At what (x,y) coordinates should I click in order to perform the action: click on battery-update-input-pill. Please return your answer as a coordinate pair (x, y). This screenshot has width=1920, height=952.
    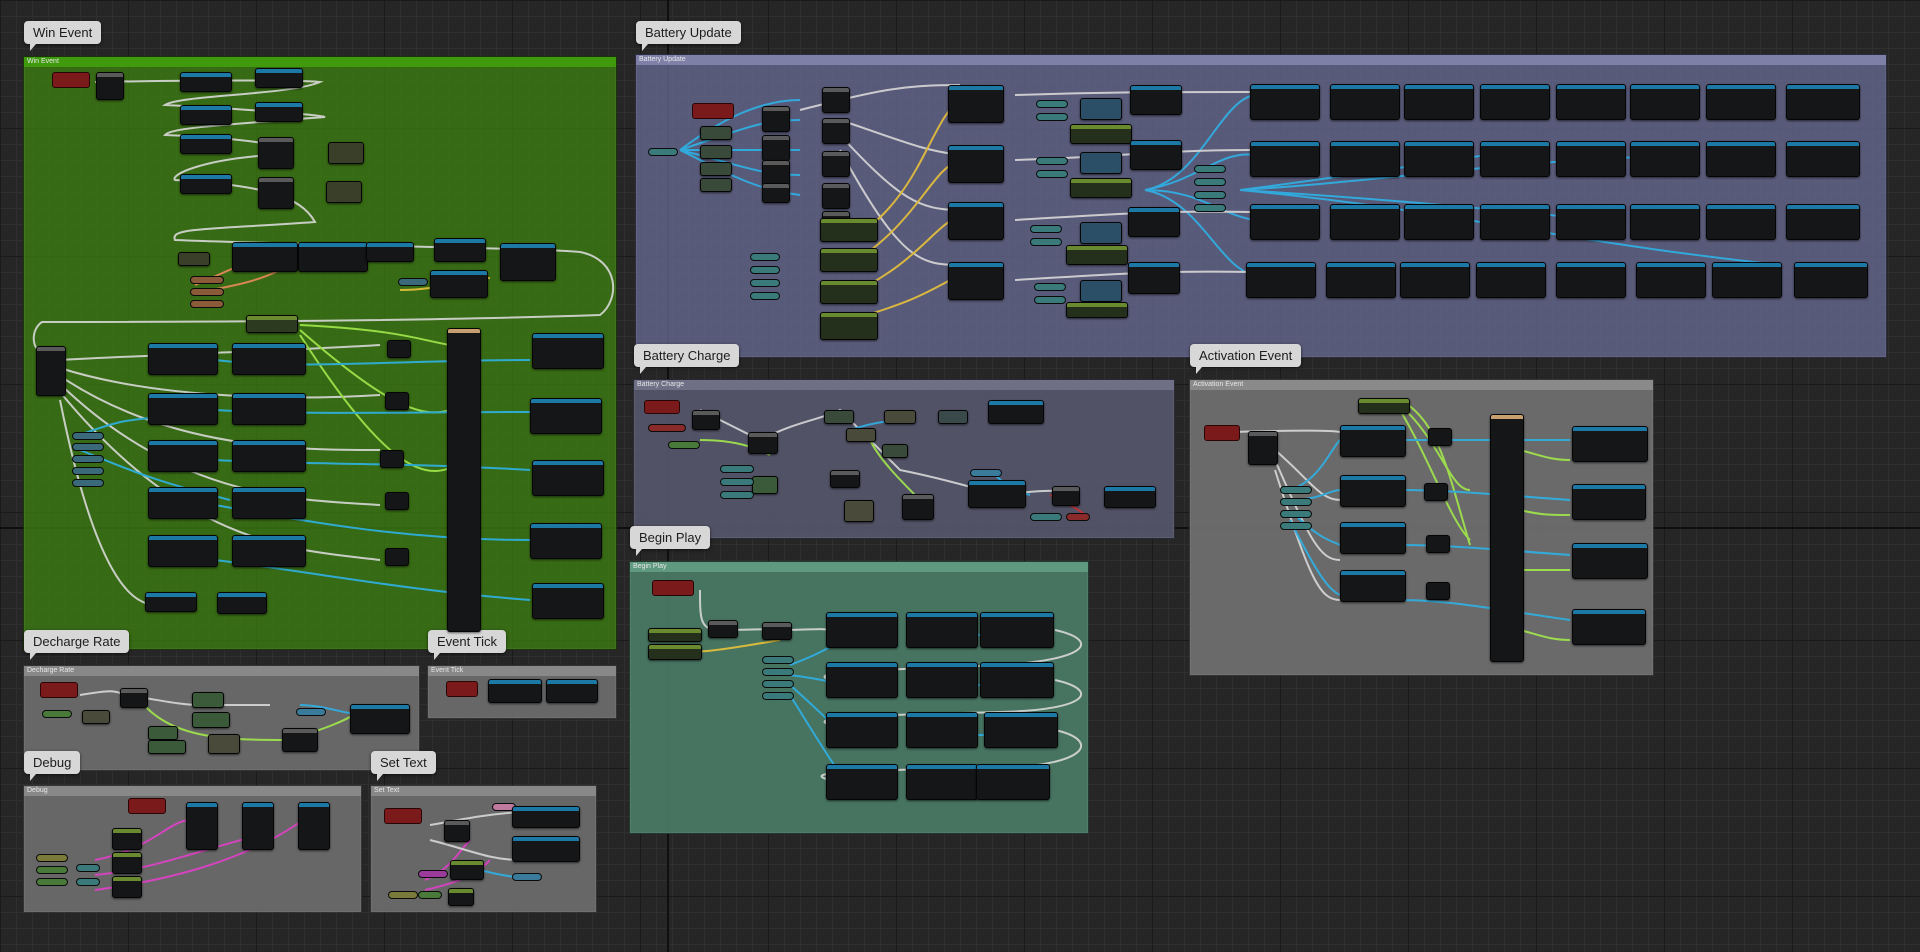
    Looking at the image, I should click on (663, 152).